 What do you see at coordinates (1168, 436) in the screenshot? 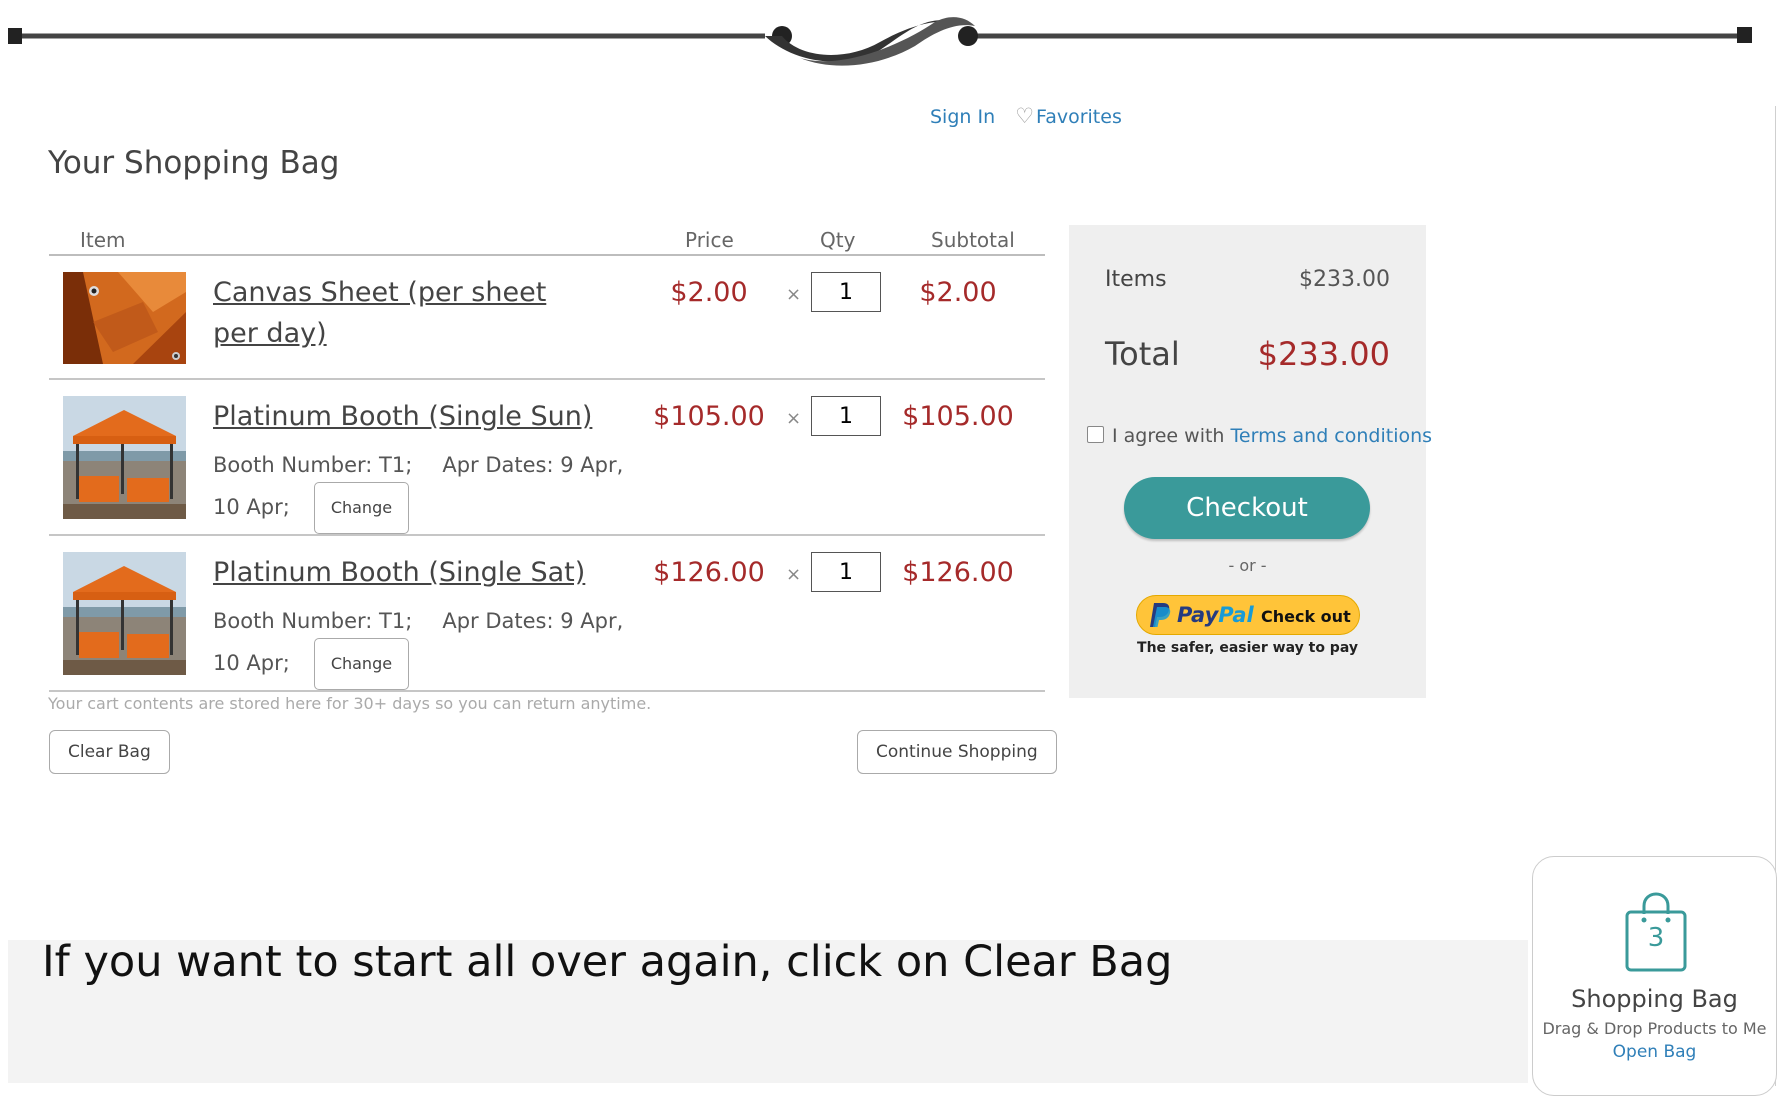
I see `agree-text: I agree with` at bounding box center [1168, 436].